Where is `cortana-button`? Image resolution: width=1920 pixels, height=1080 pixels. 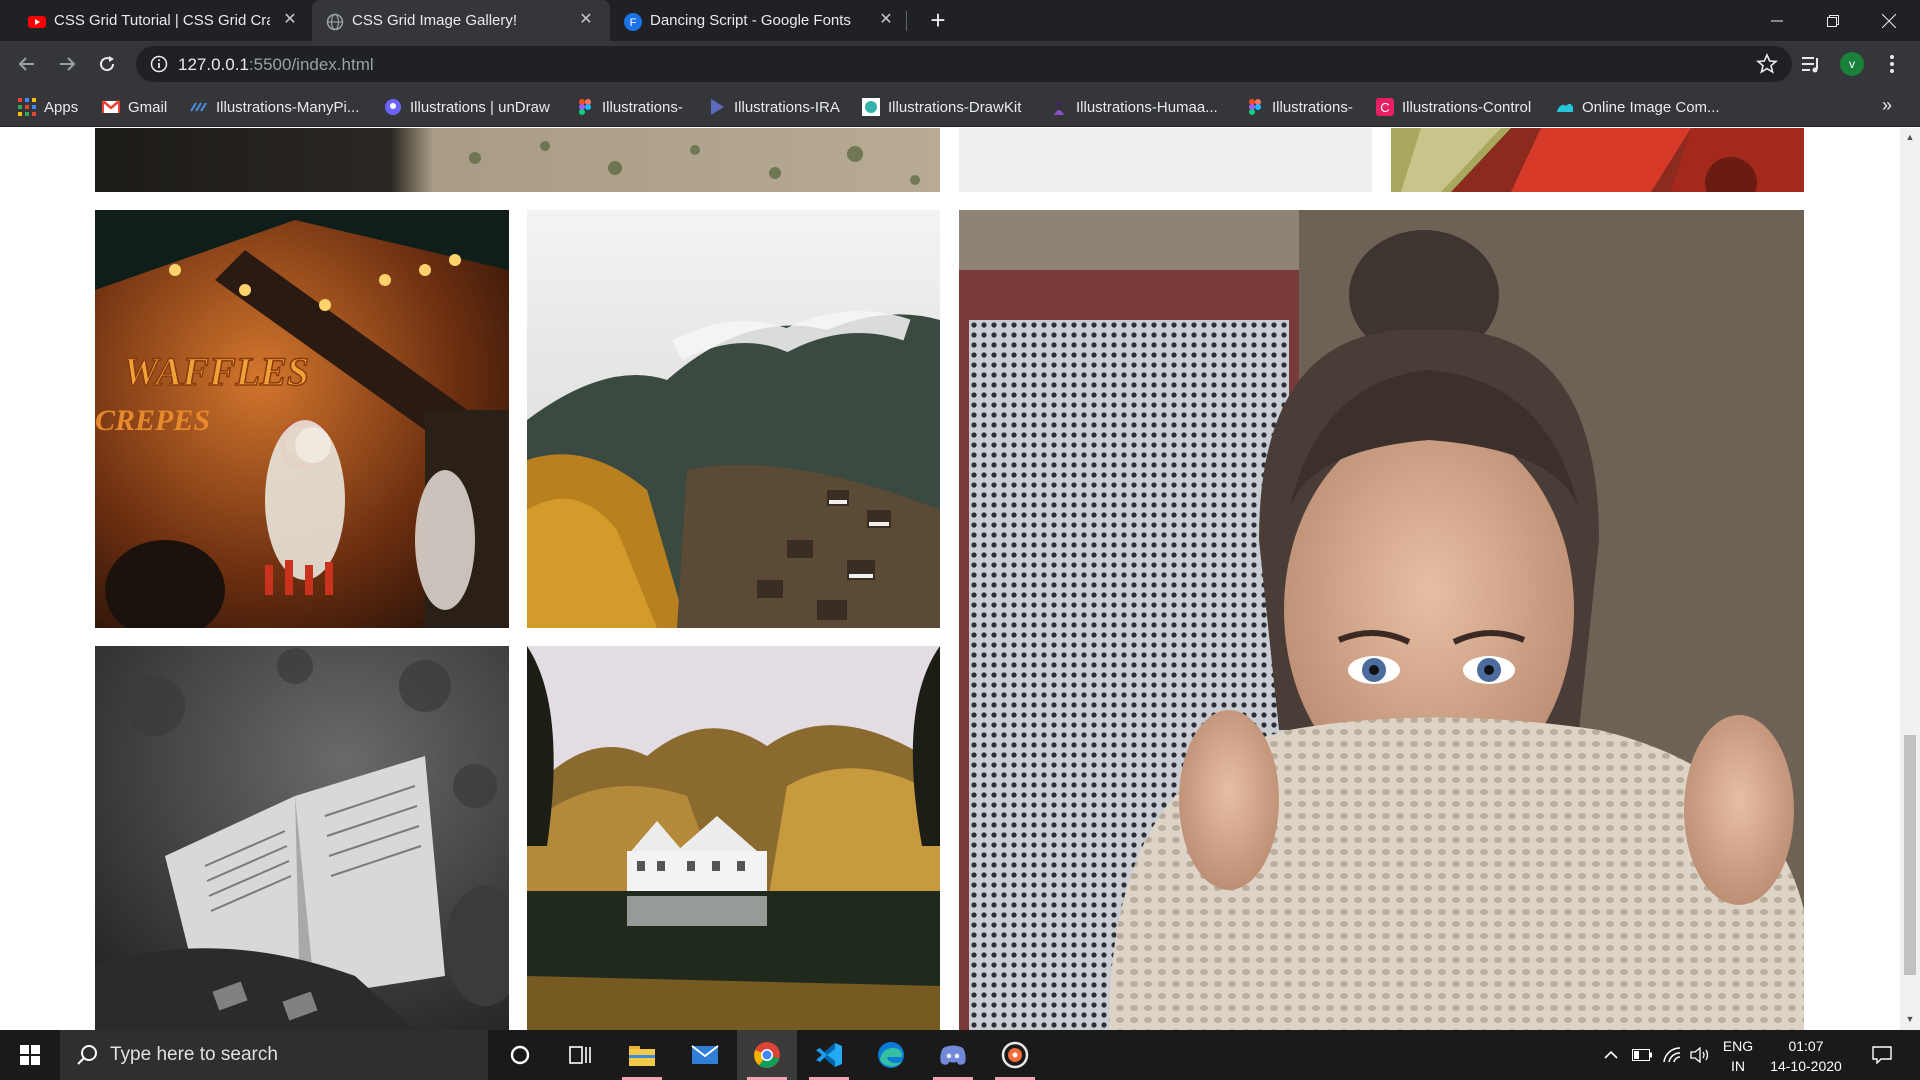 cortana-button is located at coordinates (520, 1055).